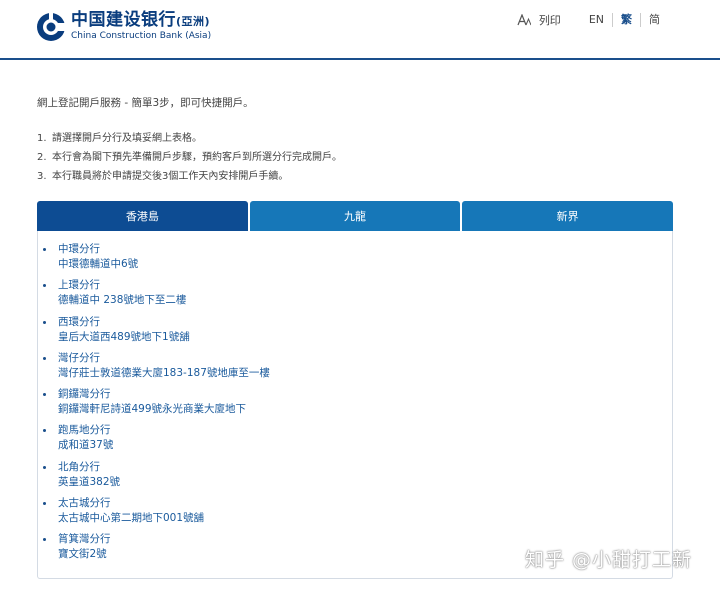 This screenshot has height=591, width=720. What do you see at coordinates (124, 336) in the screenshot?
I see `branch-address: 皇后大道西489號地下1號舖` at bounding box center [124, 336].